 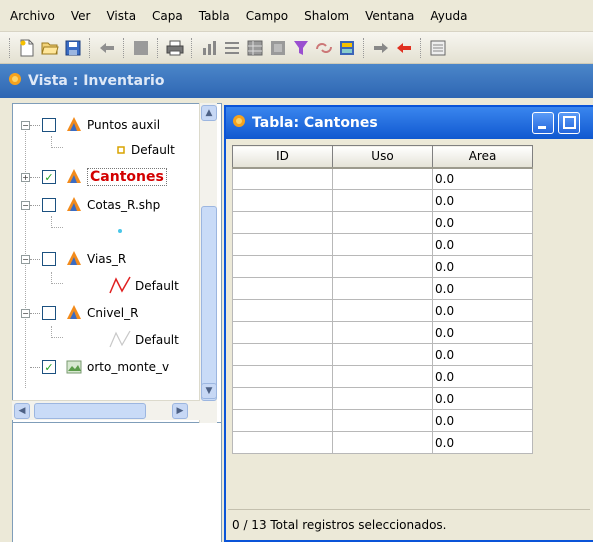 I want to click on layer-row: ✓ orto_monte_v, so click(x=108, y=367).